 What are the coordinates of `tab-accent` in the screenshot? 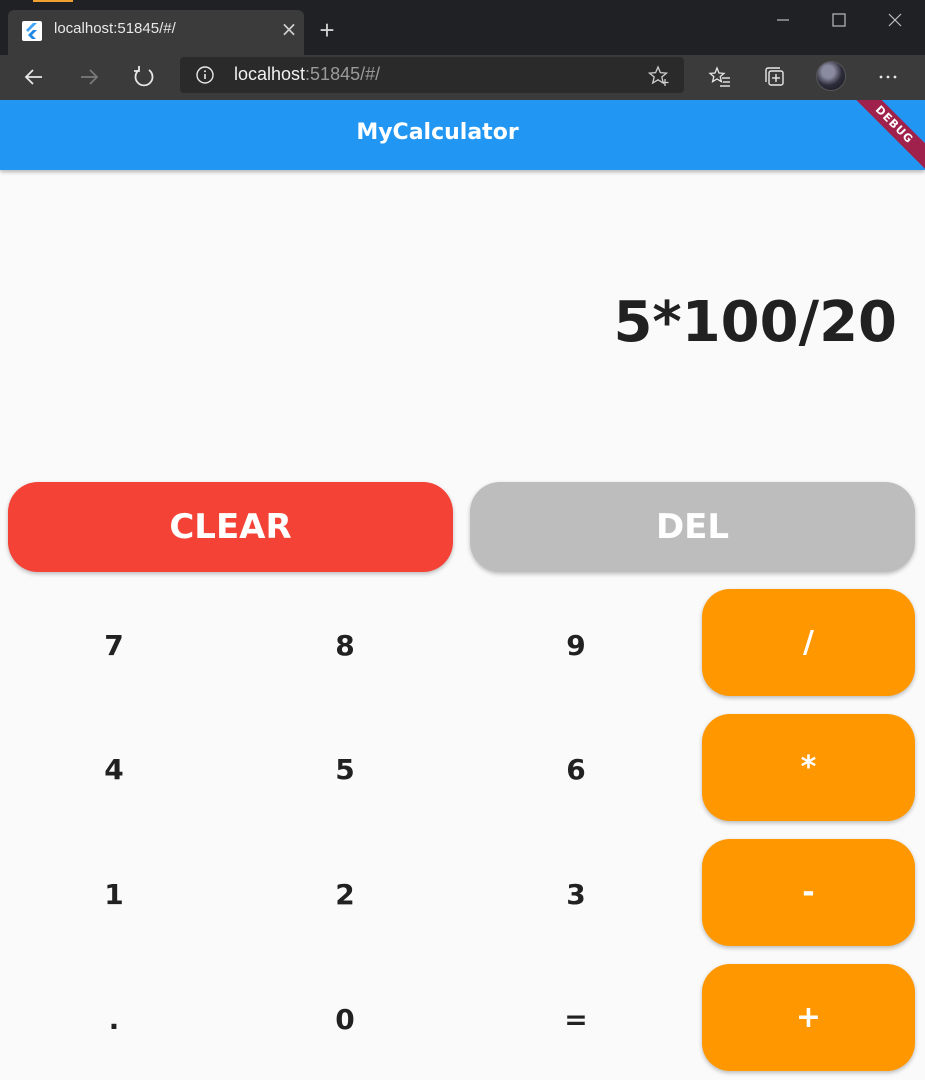 It's located at (53, 1).